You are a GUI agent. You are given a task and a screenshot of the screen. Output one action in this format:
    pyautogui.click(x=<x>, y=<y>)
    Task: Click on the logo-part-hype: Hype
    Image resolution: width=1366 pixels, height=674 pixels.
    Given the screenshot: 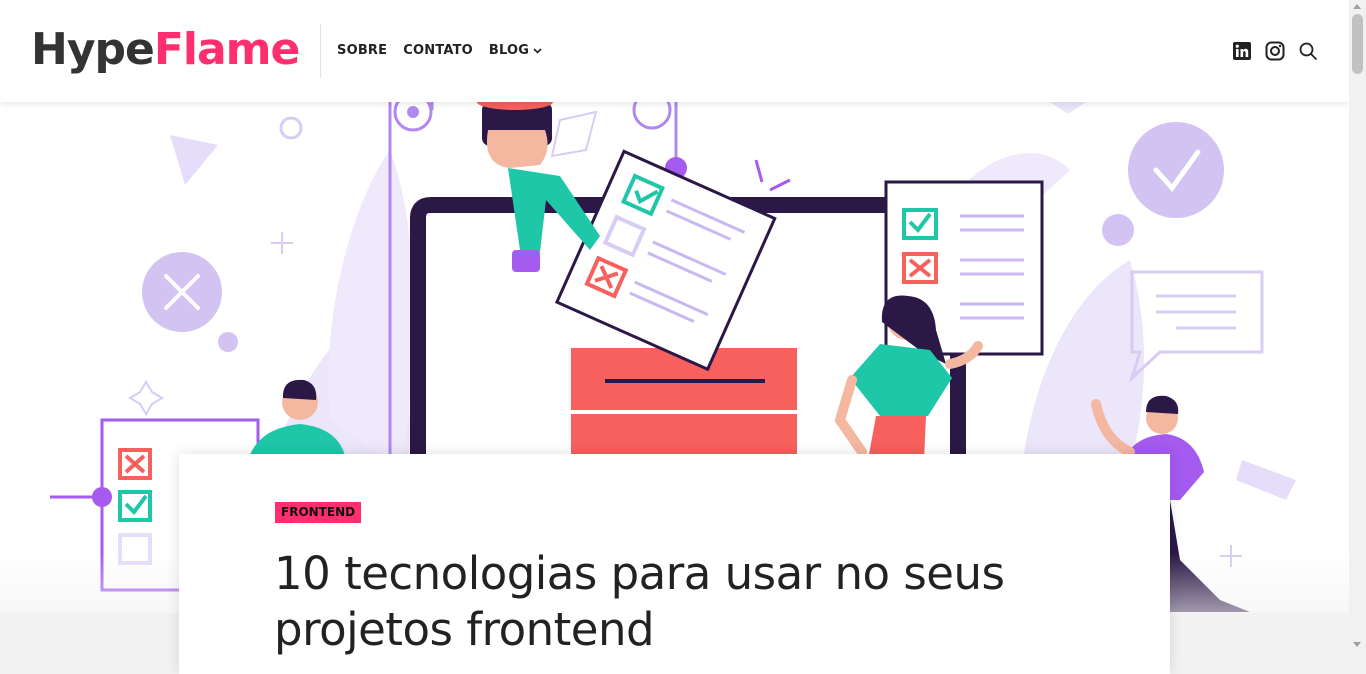 What is the action you would take?
    pyautogui.click(x=93, y=49)
    